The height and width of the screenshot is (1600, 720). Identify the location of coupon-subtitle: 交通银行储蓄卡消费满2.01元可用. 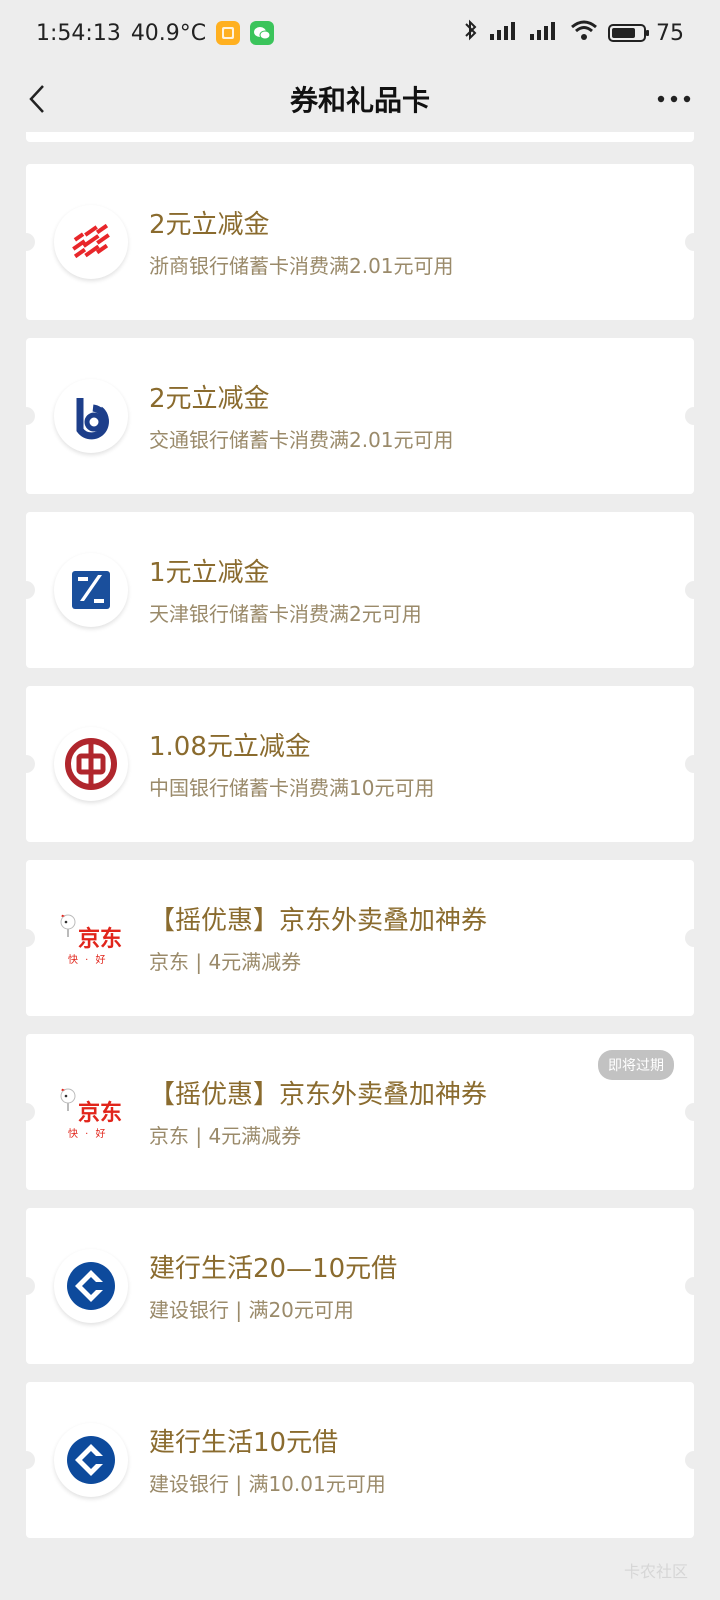
(301, 440).